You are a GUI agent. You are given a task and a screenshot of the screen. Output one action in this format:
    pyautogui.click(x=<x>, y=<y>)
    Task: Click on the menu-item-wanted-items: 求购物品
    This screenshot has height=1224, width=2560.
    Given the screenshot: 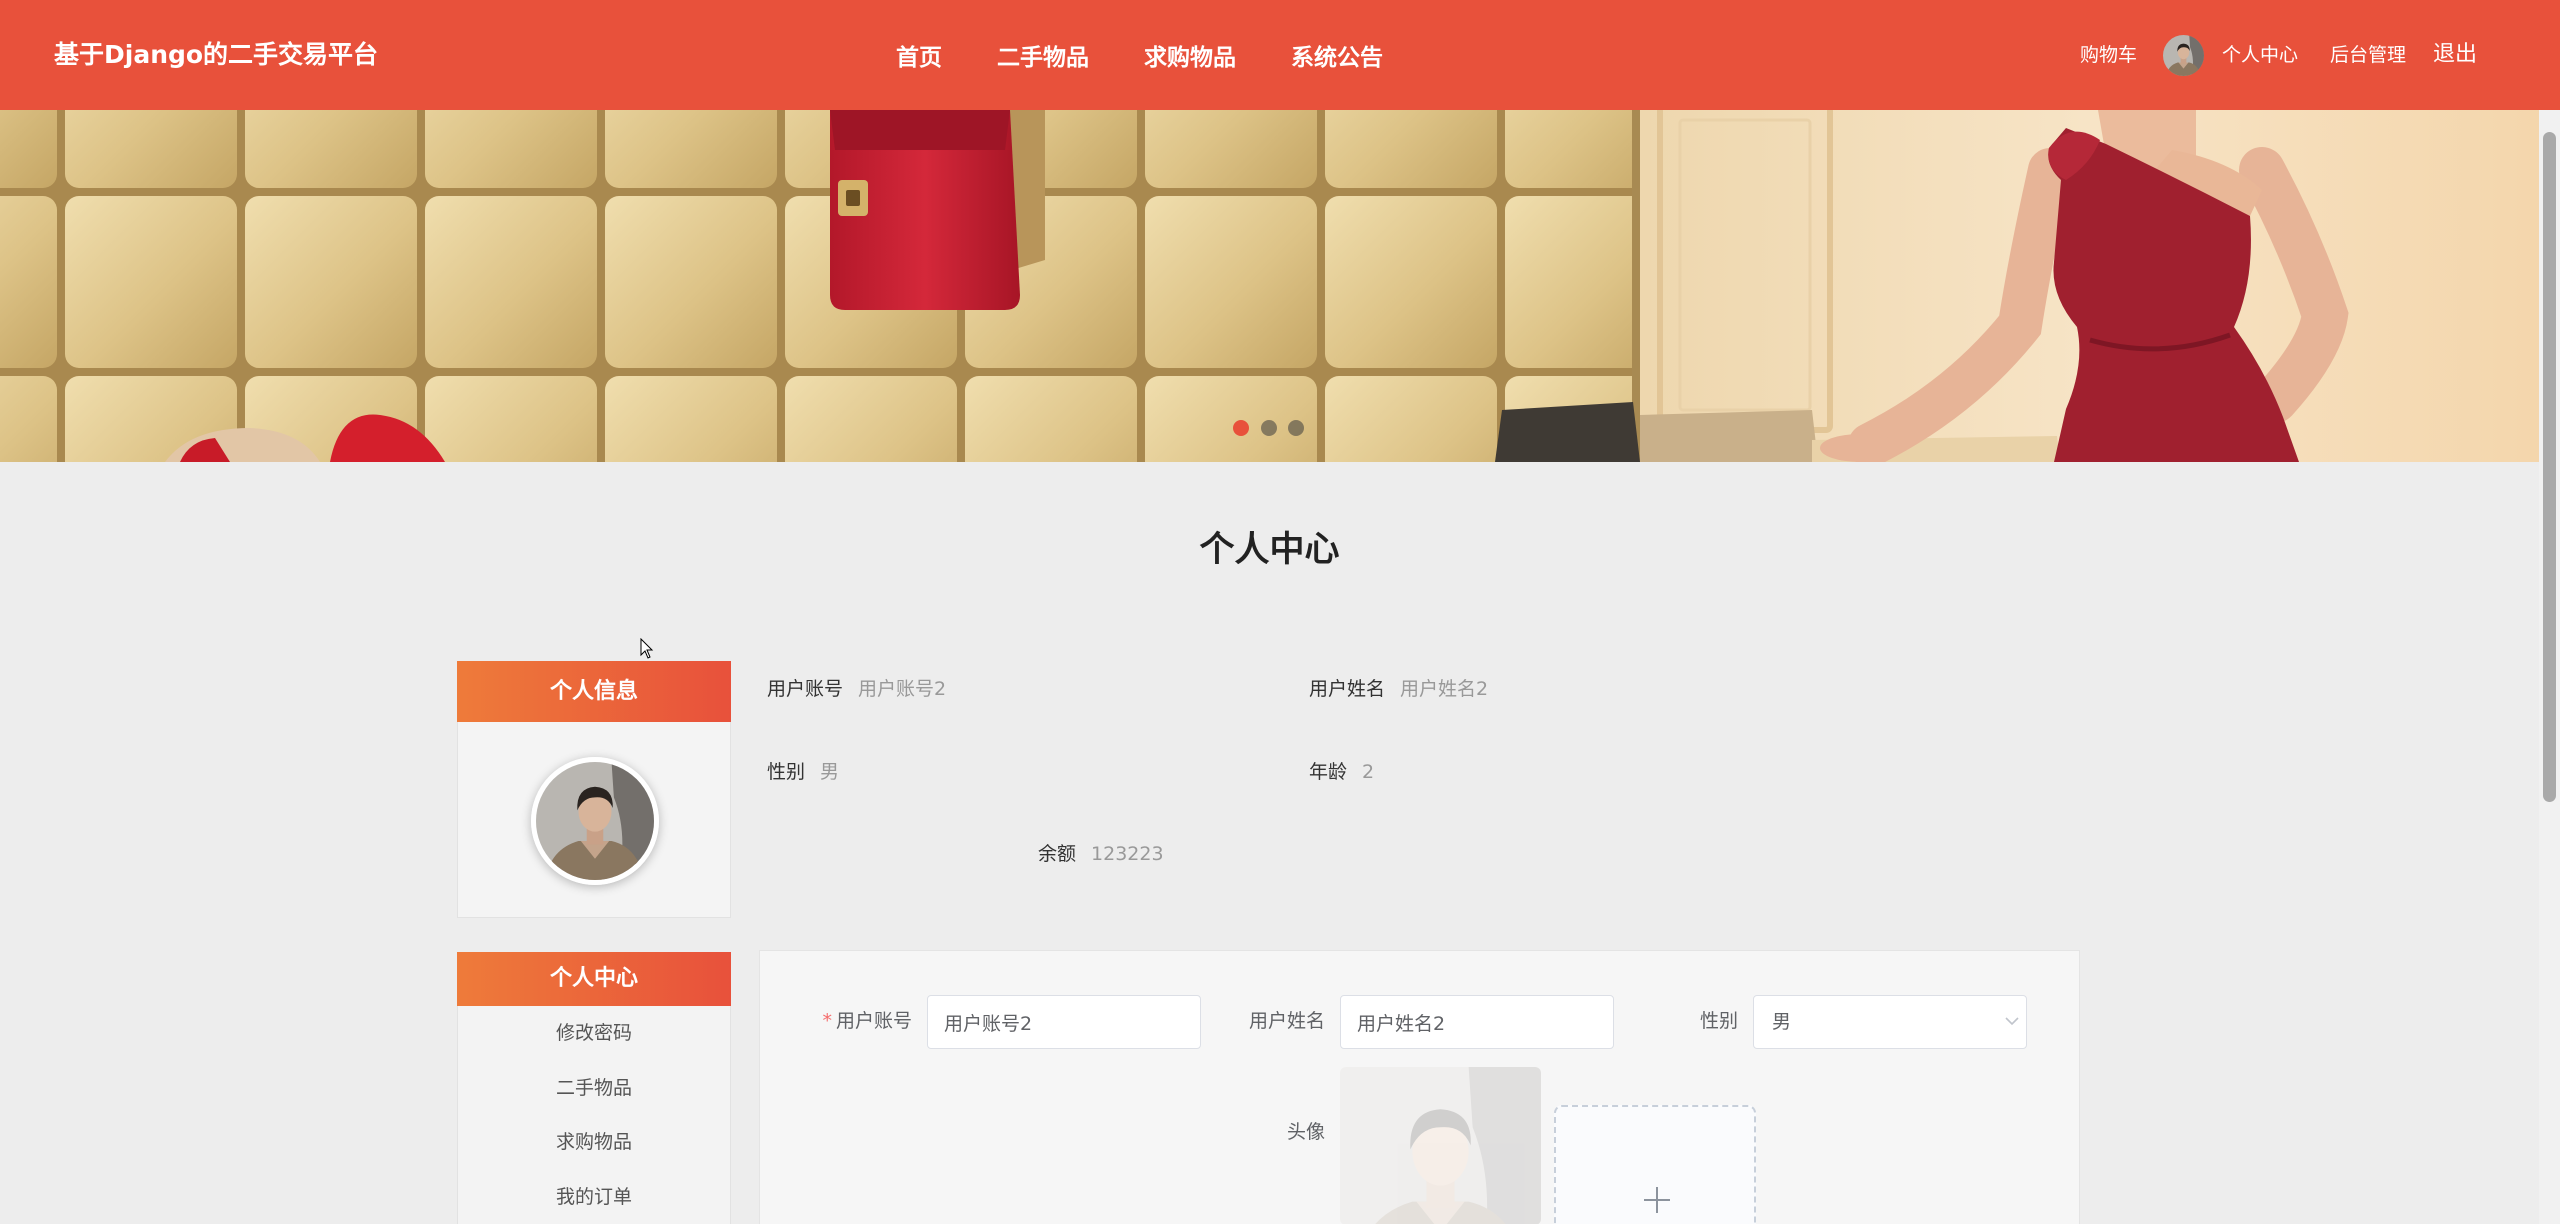 What is the action you would take?
    pyautogui.click(x=594, y=1142)
    